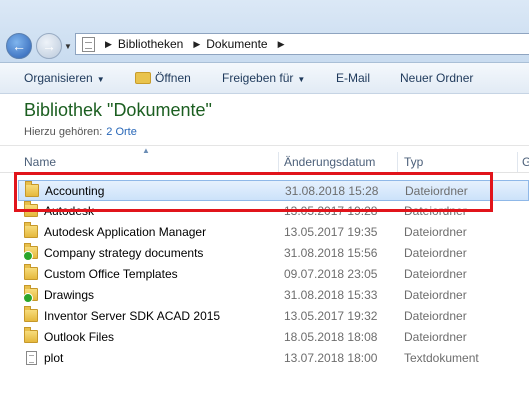 The height and width of the screenshot is (405, 529). I want to click on organize-button: Organisieren ▼, so click(64, 78).